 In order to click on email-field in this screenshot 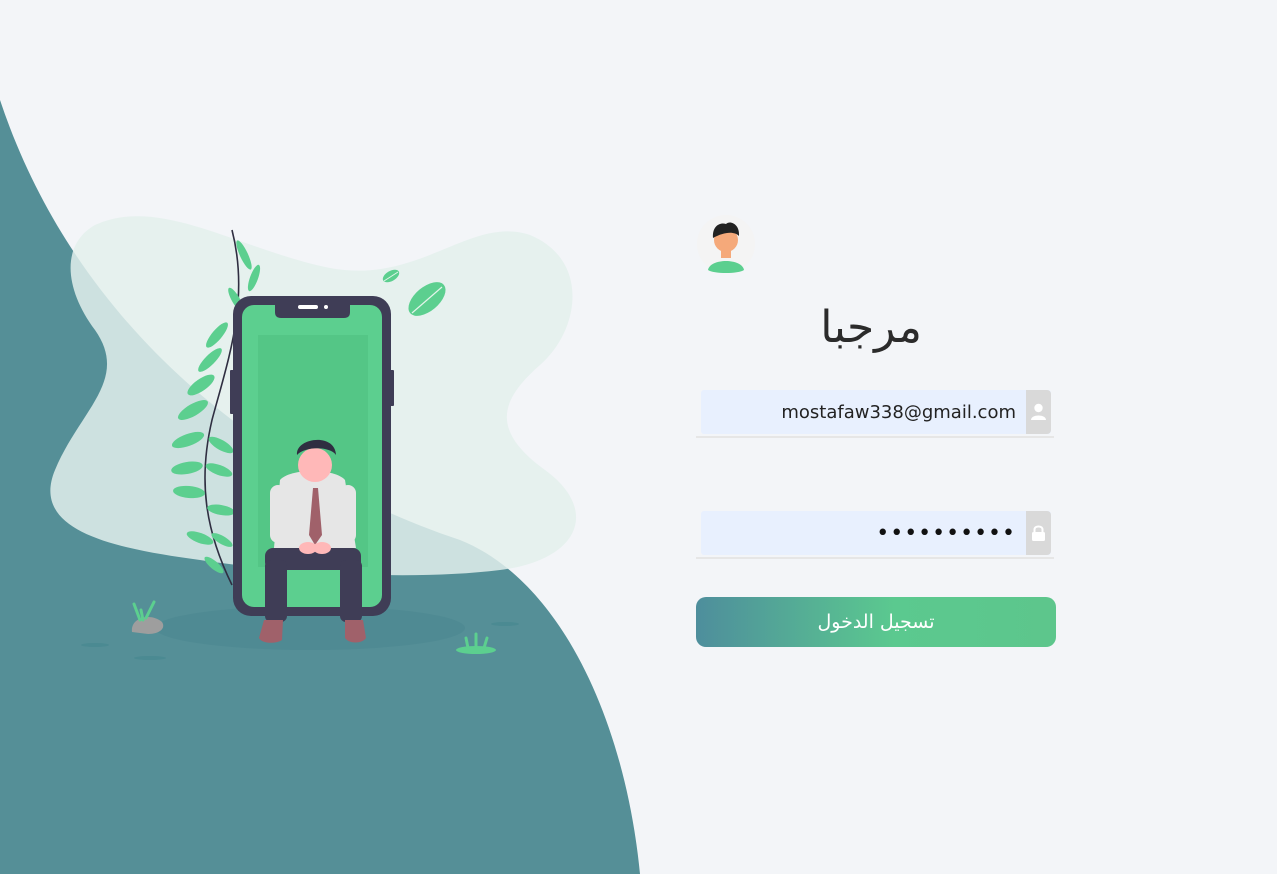, I will do `click(875, 413)`.